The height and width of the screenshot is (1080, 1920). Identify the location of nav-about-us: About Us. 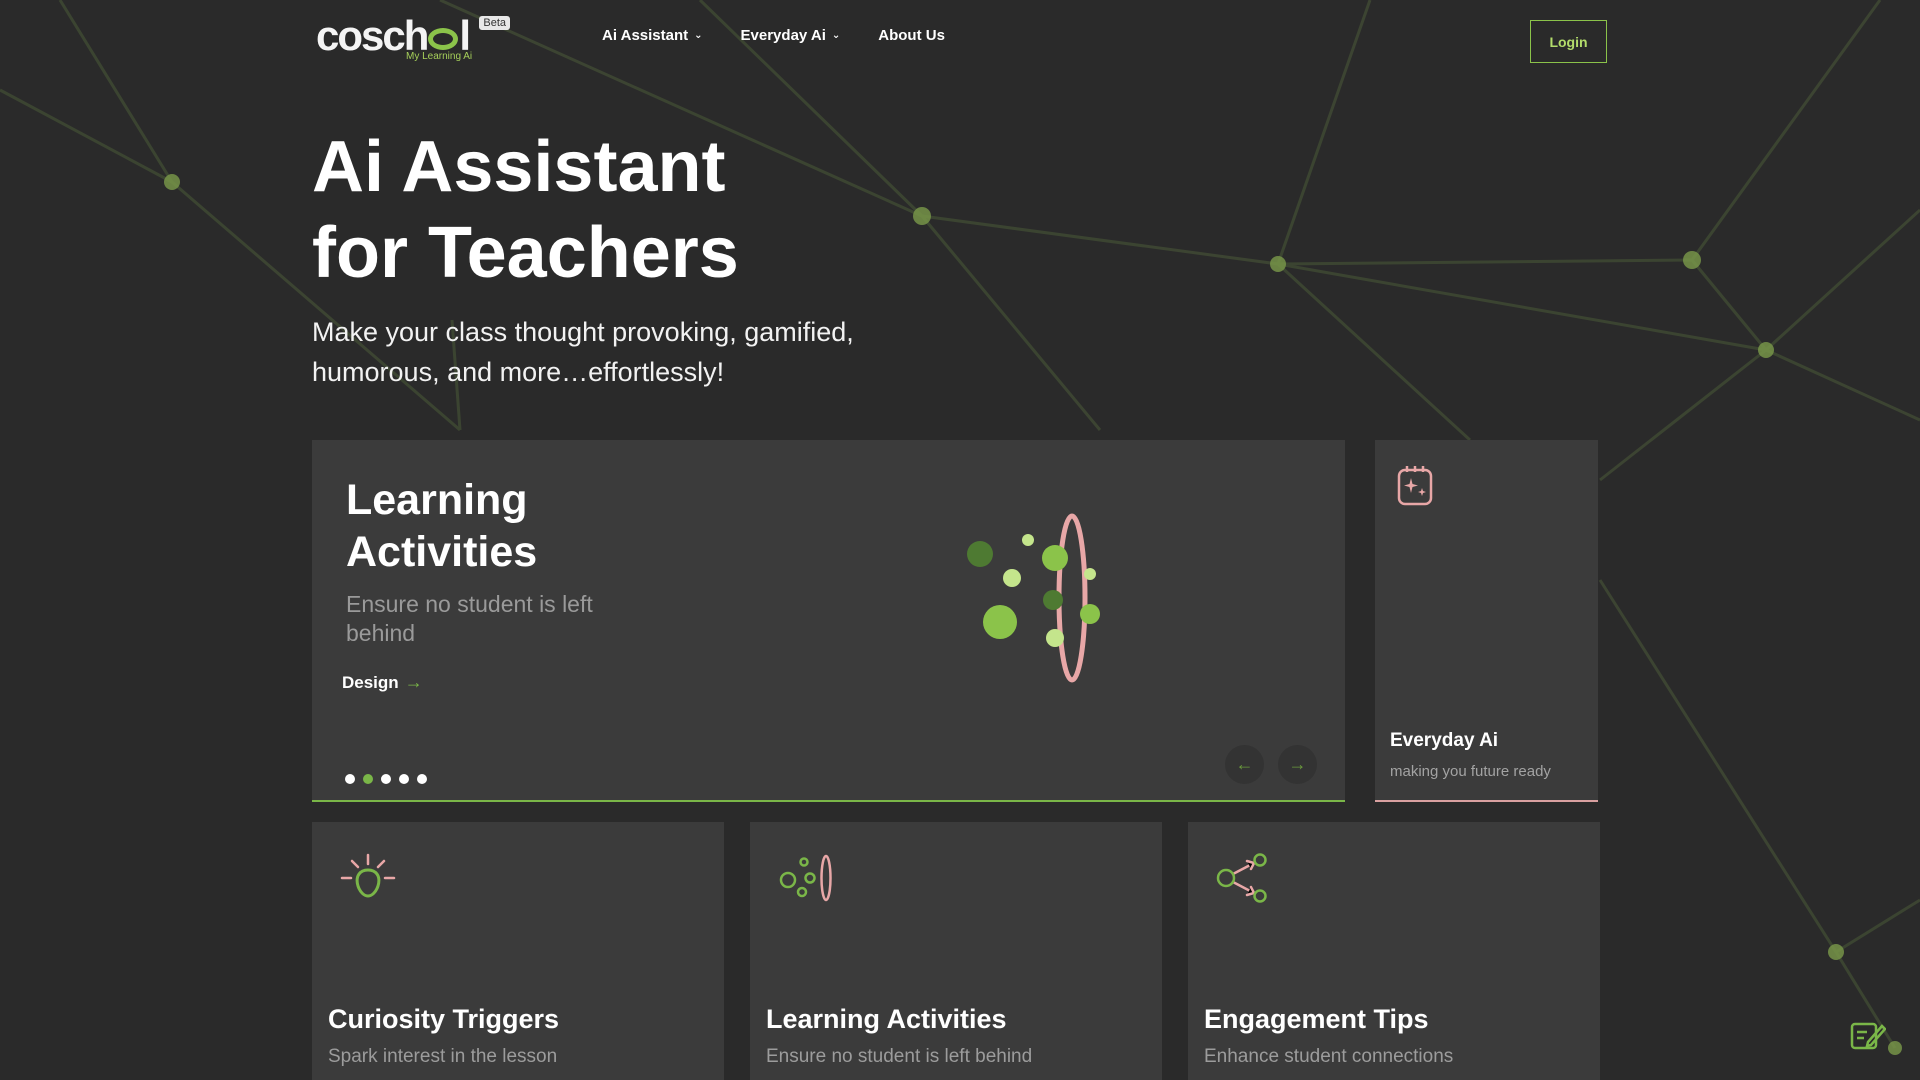
(911, 35).